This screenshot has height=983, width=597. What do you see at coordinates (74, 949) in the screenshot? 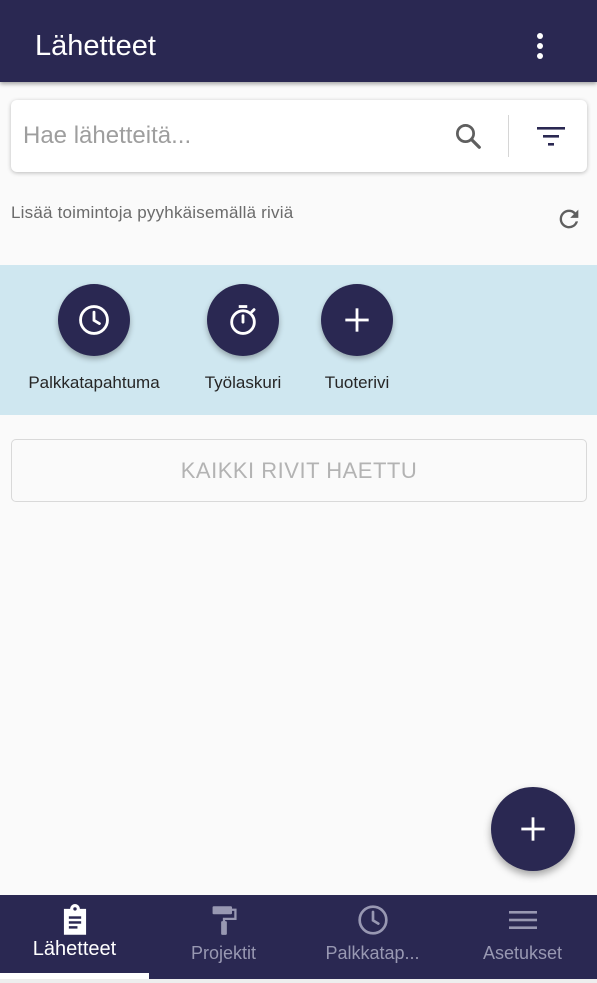
I see `nav-label: Lähetteet` at bounding box center [74, 949].